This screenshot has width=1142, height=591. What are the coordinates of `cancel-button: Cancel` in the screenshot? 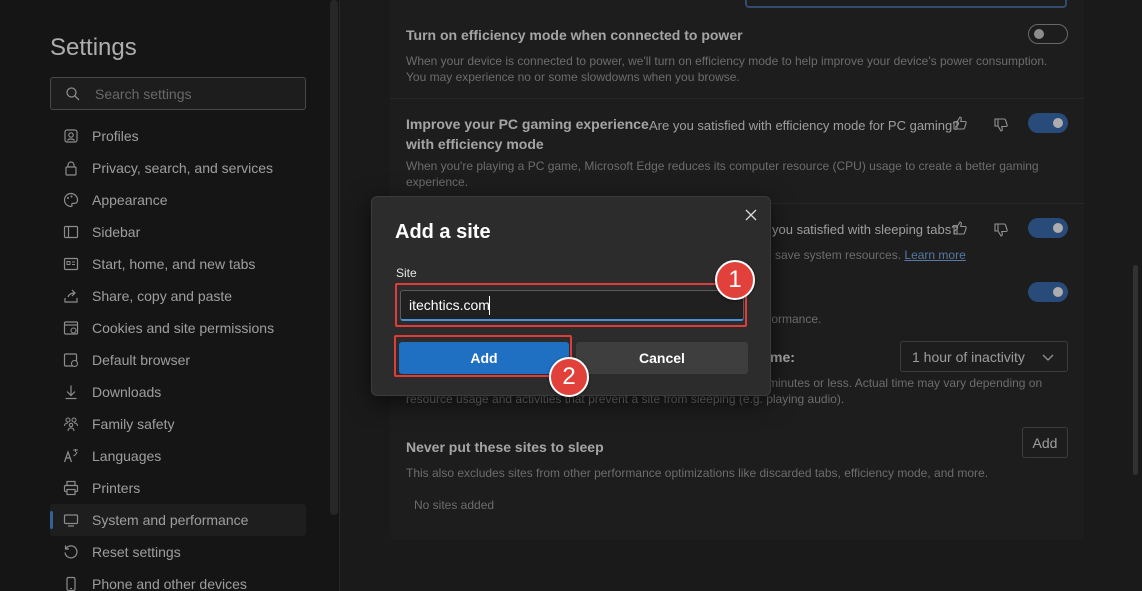 It's located at (662, 358).